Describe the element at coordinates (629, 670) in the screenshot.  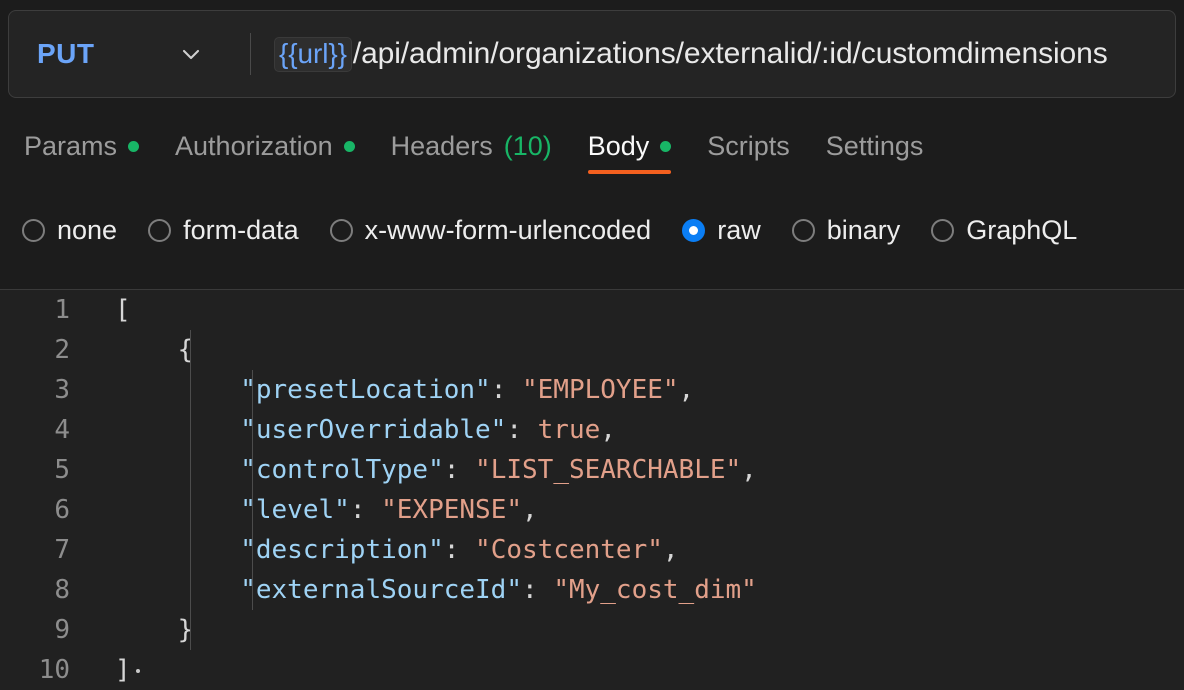
I see `code-line-text: ]` at that location.